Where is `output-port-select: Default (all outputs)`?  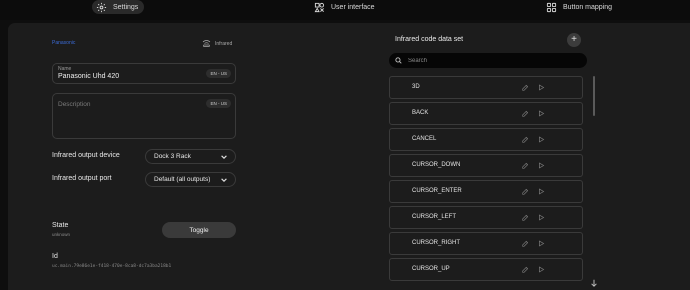 output-port-select: Default (all outputs) is located at coordinates (190, 179).